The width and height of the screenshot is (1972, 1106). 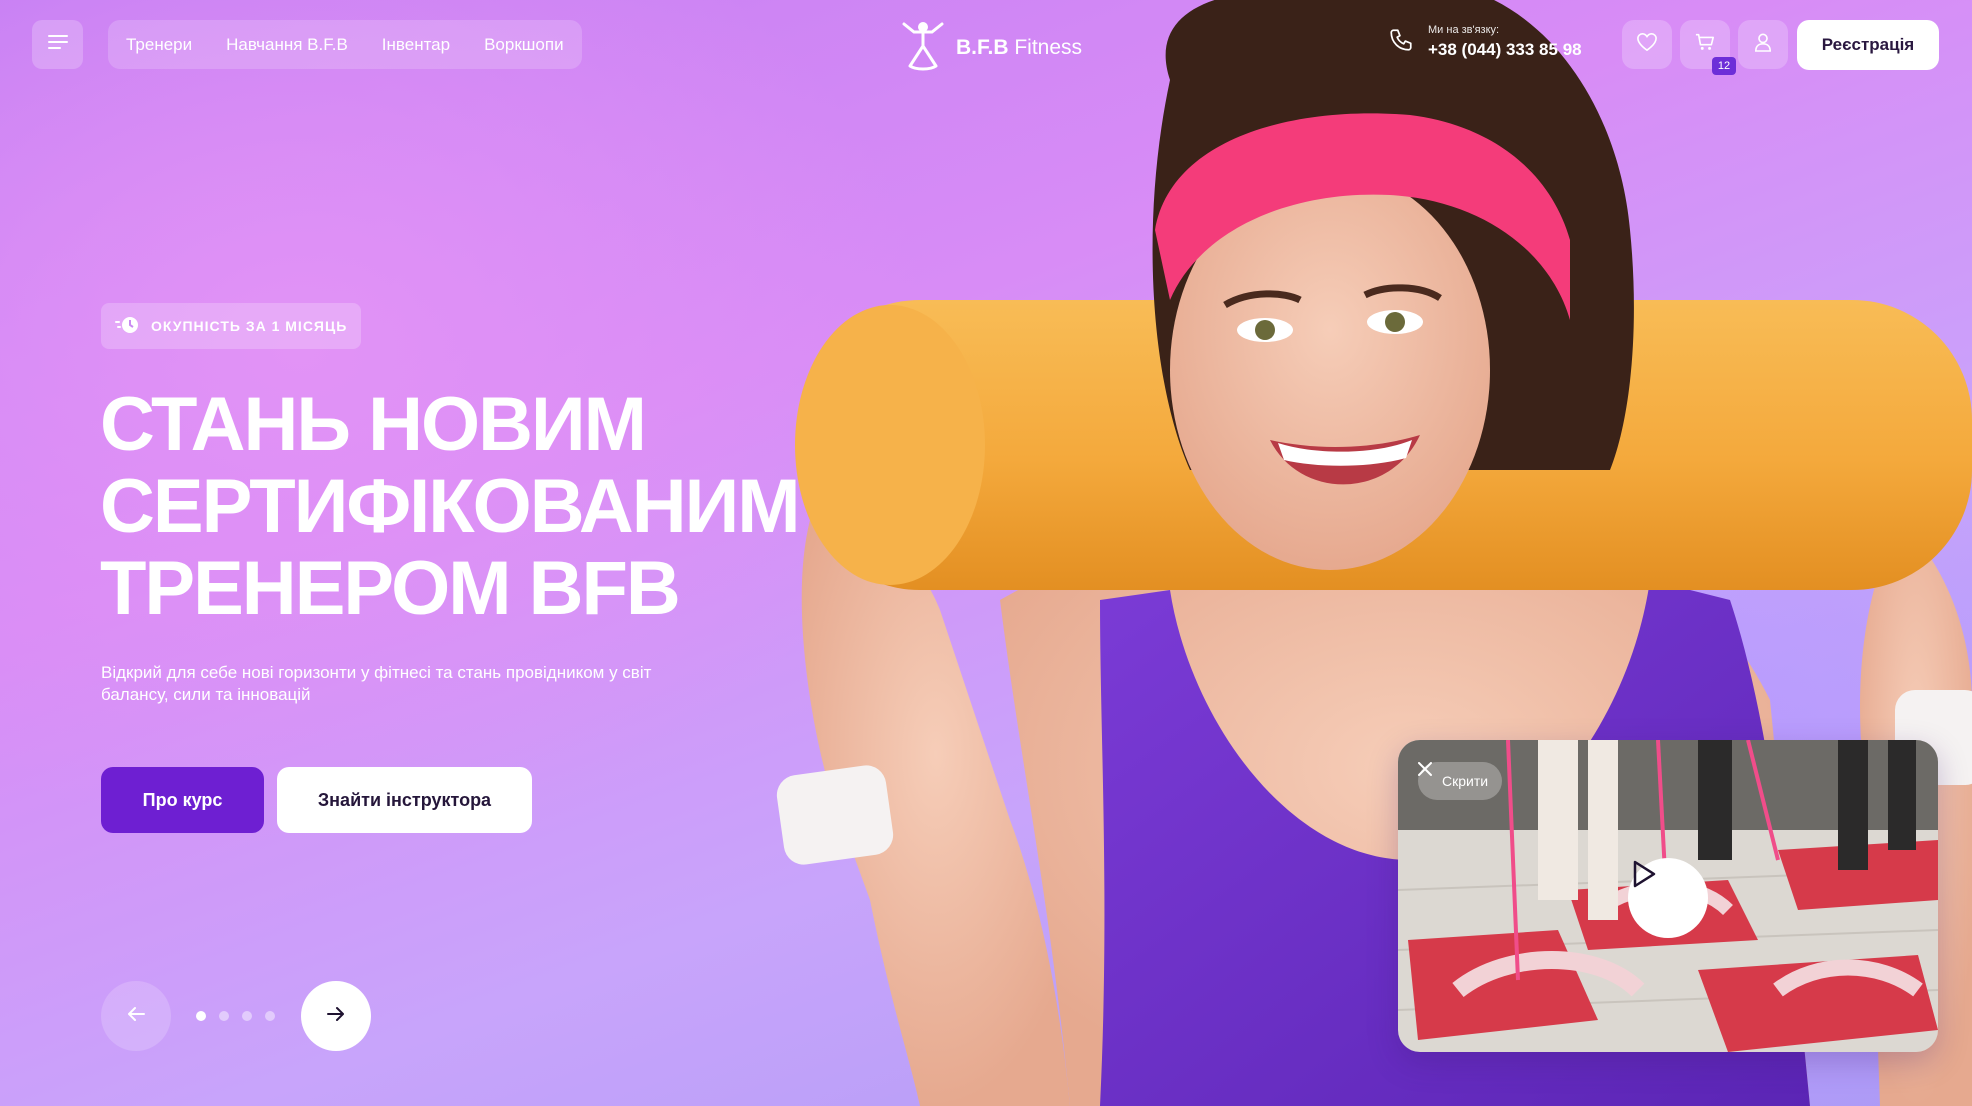 What do you see at coordinates (390, 588) in the screenshot?
I see `headline-line-3: ТРЕНЕРОМ BFB` at bounding box center [390, 588].